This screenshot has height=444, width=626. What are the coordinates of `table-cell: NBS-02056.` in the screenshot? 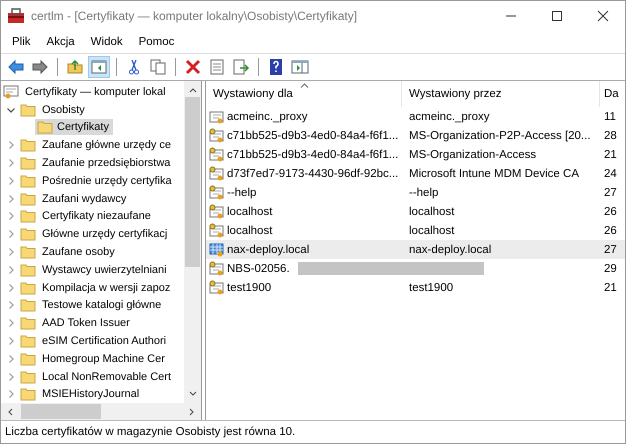 It's located at (258, 268).